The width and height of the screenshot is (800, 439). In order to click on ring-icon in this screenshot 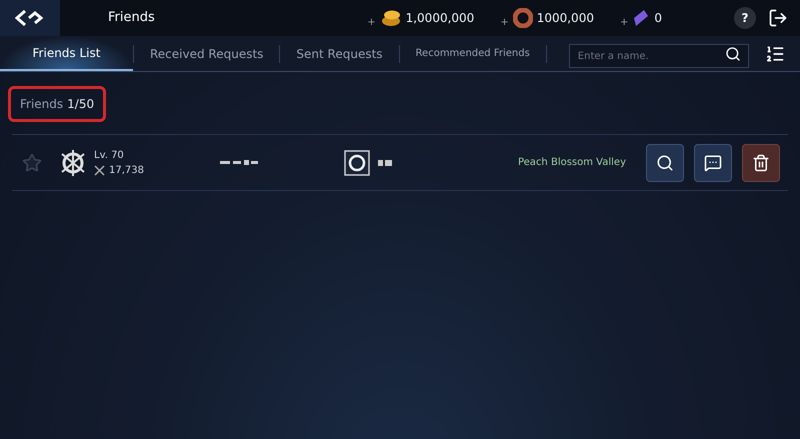, I will do `click(522, 18)`.